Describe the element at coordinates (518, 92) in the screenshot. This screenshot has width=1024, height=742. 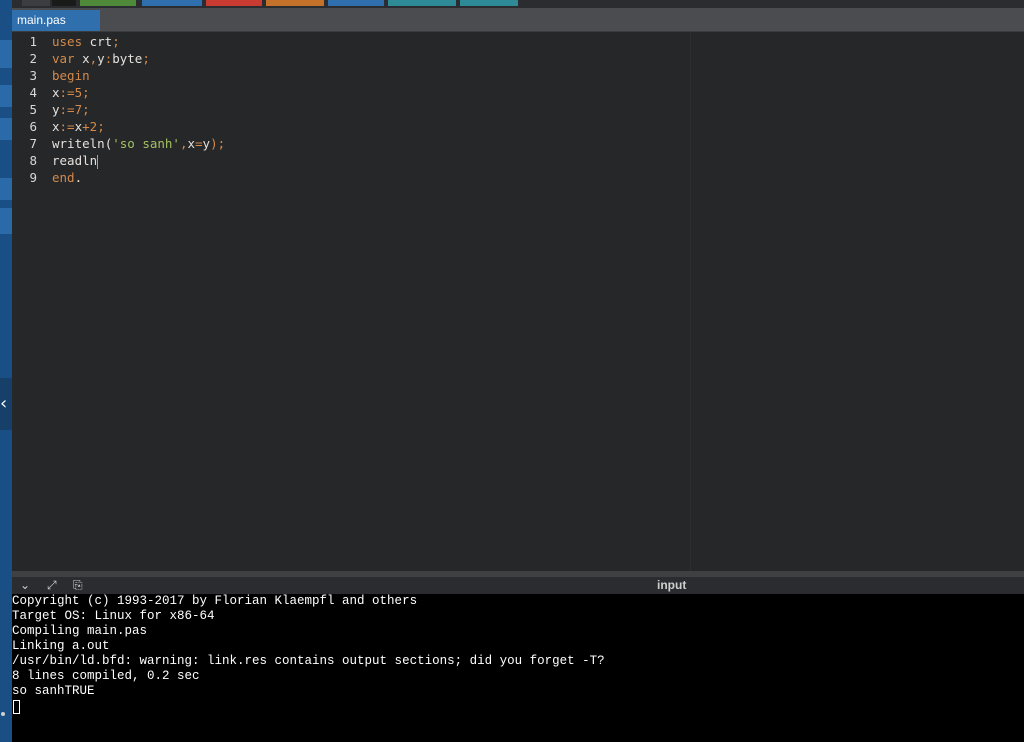
I see `code-line: 4 x:=5;` at that location.